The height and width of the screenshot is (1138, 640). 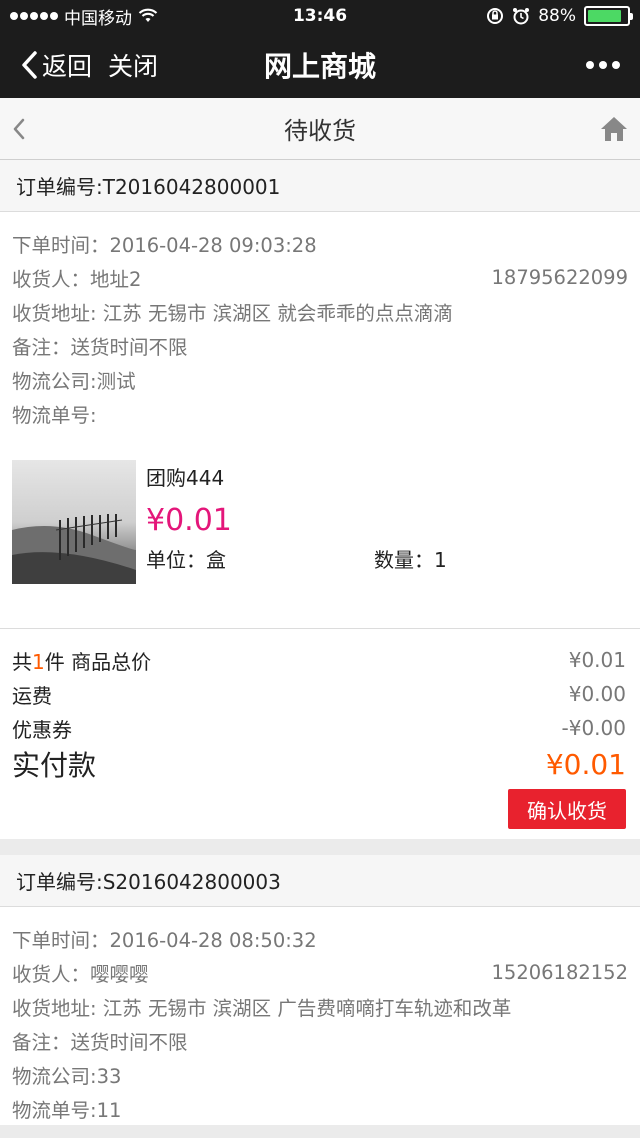 What do you see at coordinates (585, 764) in the screenshot?
I see `paid-amount: ¥0.01` at bounding box center [585, 764].